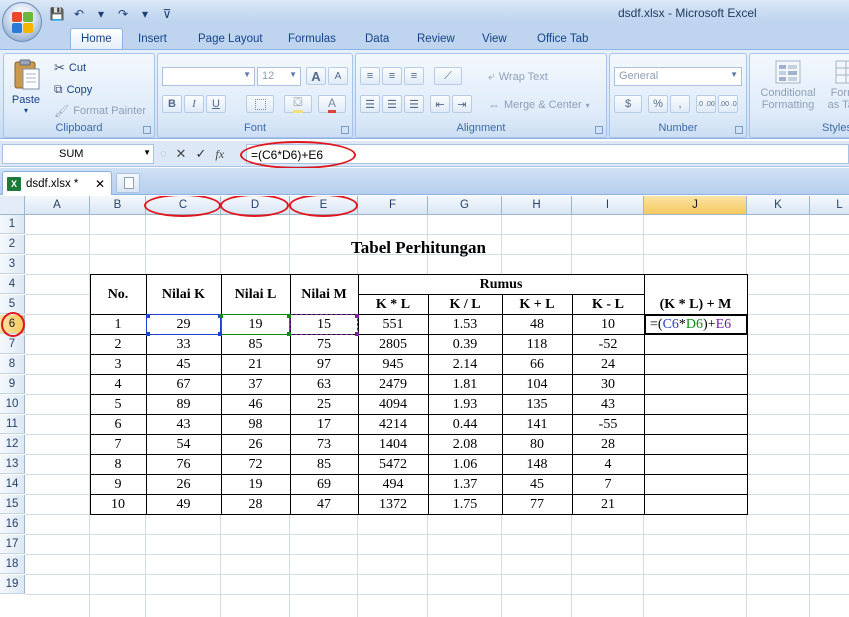 This screenshot has width=849, height=617. What do you see at coordinates (12, 524) in the screenshot?
I see `row-header-16: 16` at bounding box center [12, 524].